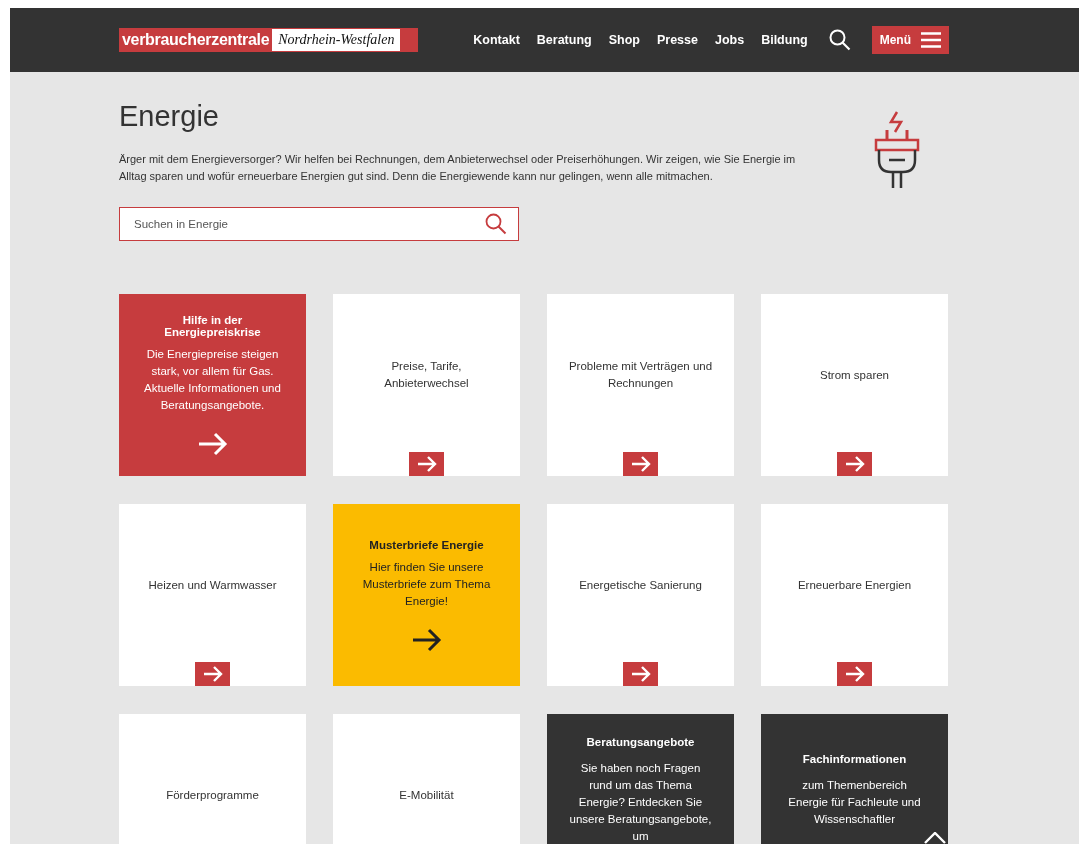  I want to click on topic-tile: Energetische Sanierung, so click(640, 595).